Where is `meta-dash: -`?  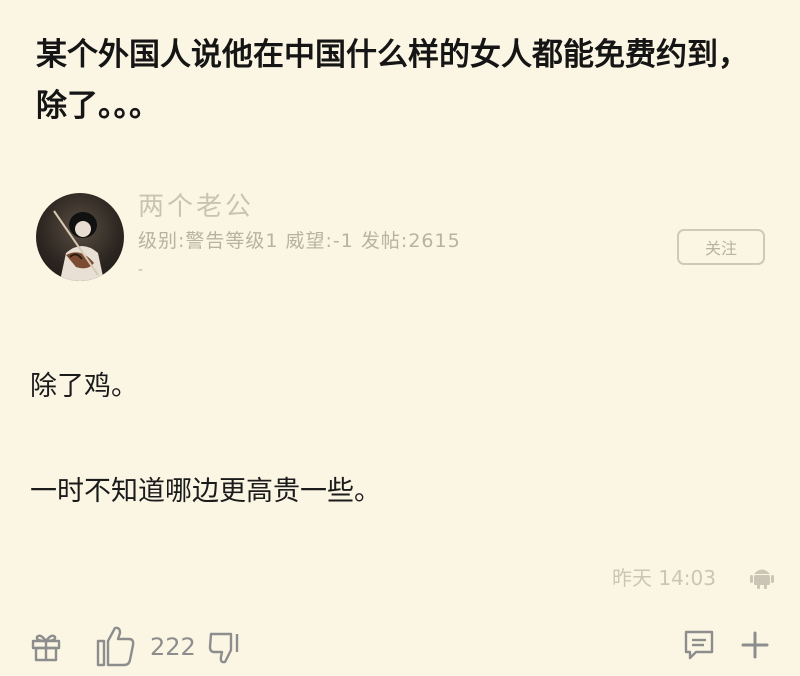
meta-dash: - is located at coordinates (141, 270).